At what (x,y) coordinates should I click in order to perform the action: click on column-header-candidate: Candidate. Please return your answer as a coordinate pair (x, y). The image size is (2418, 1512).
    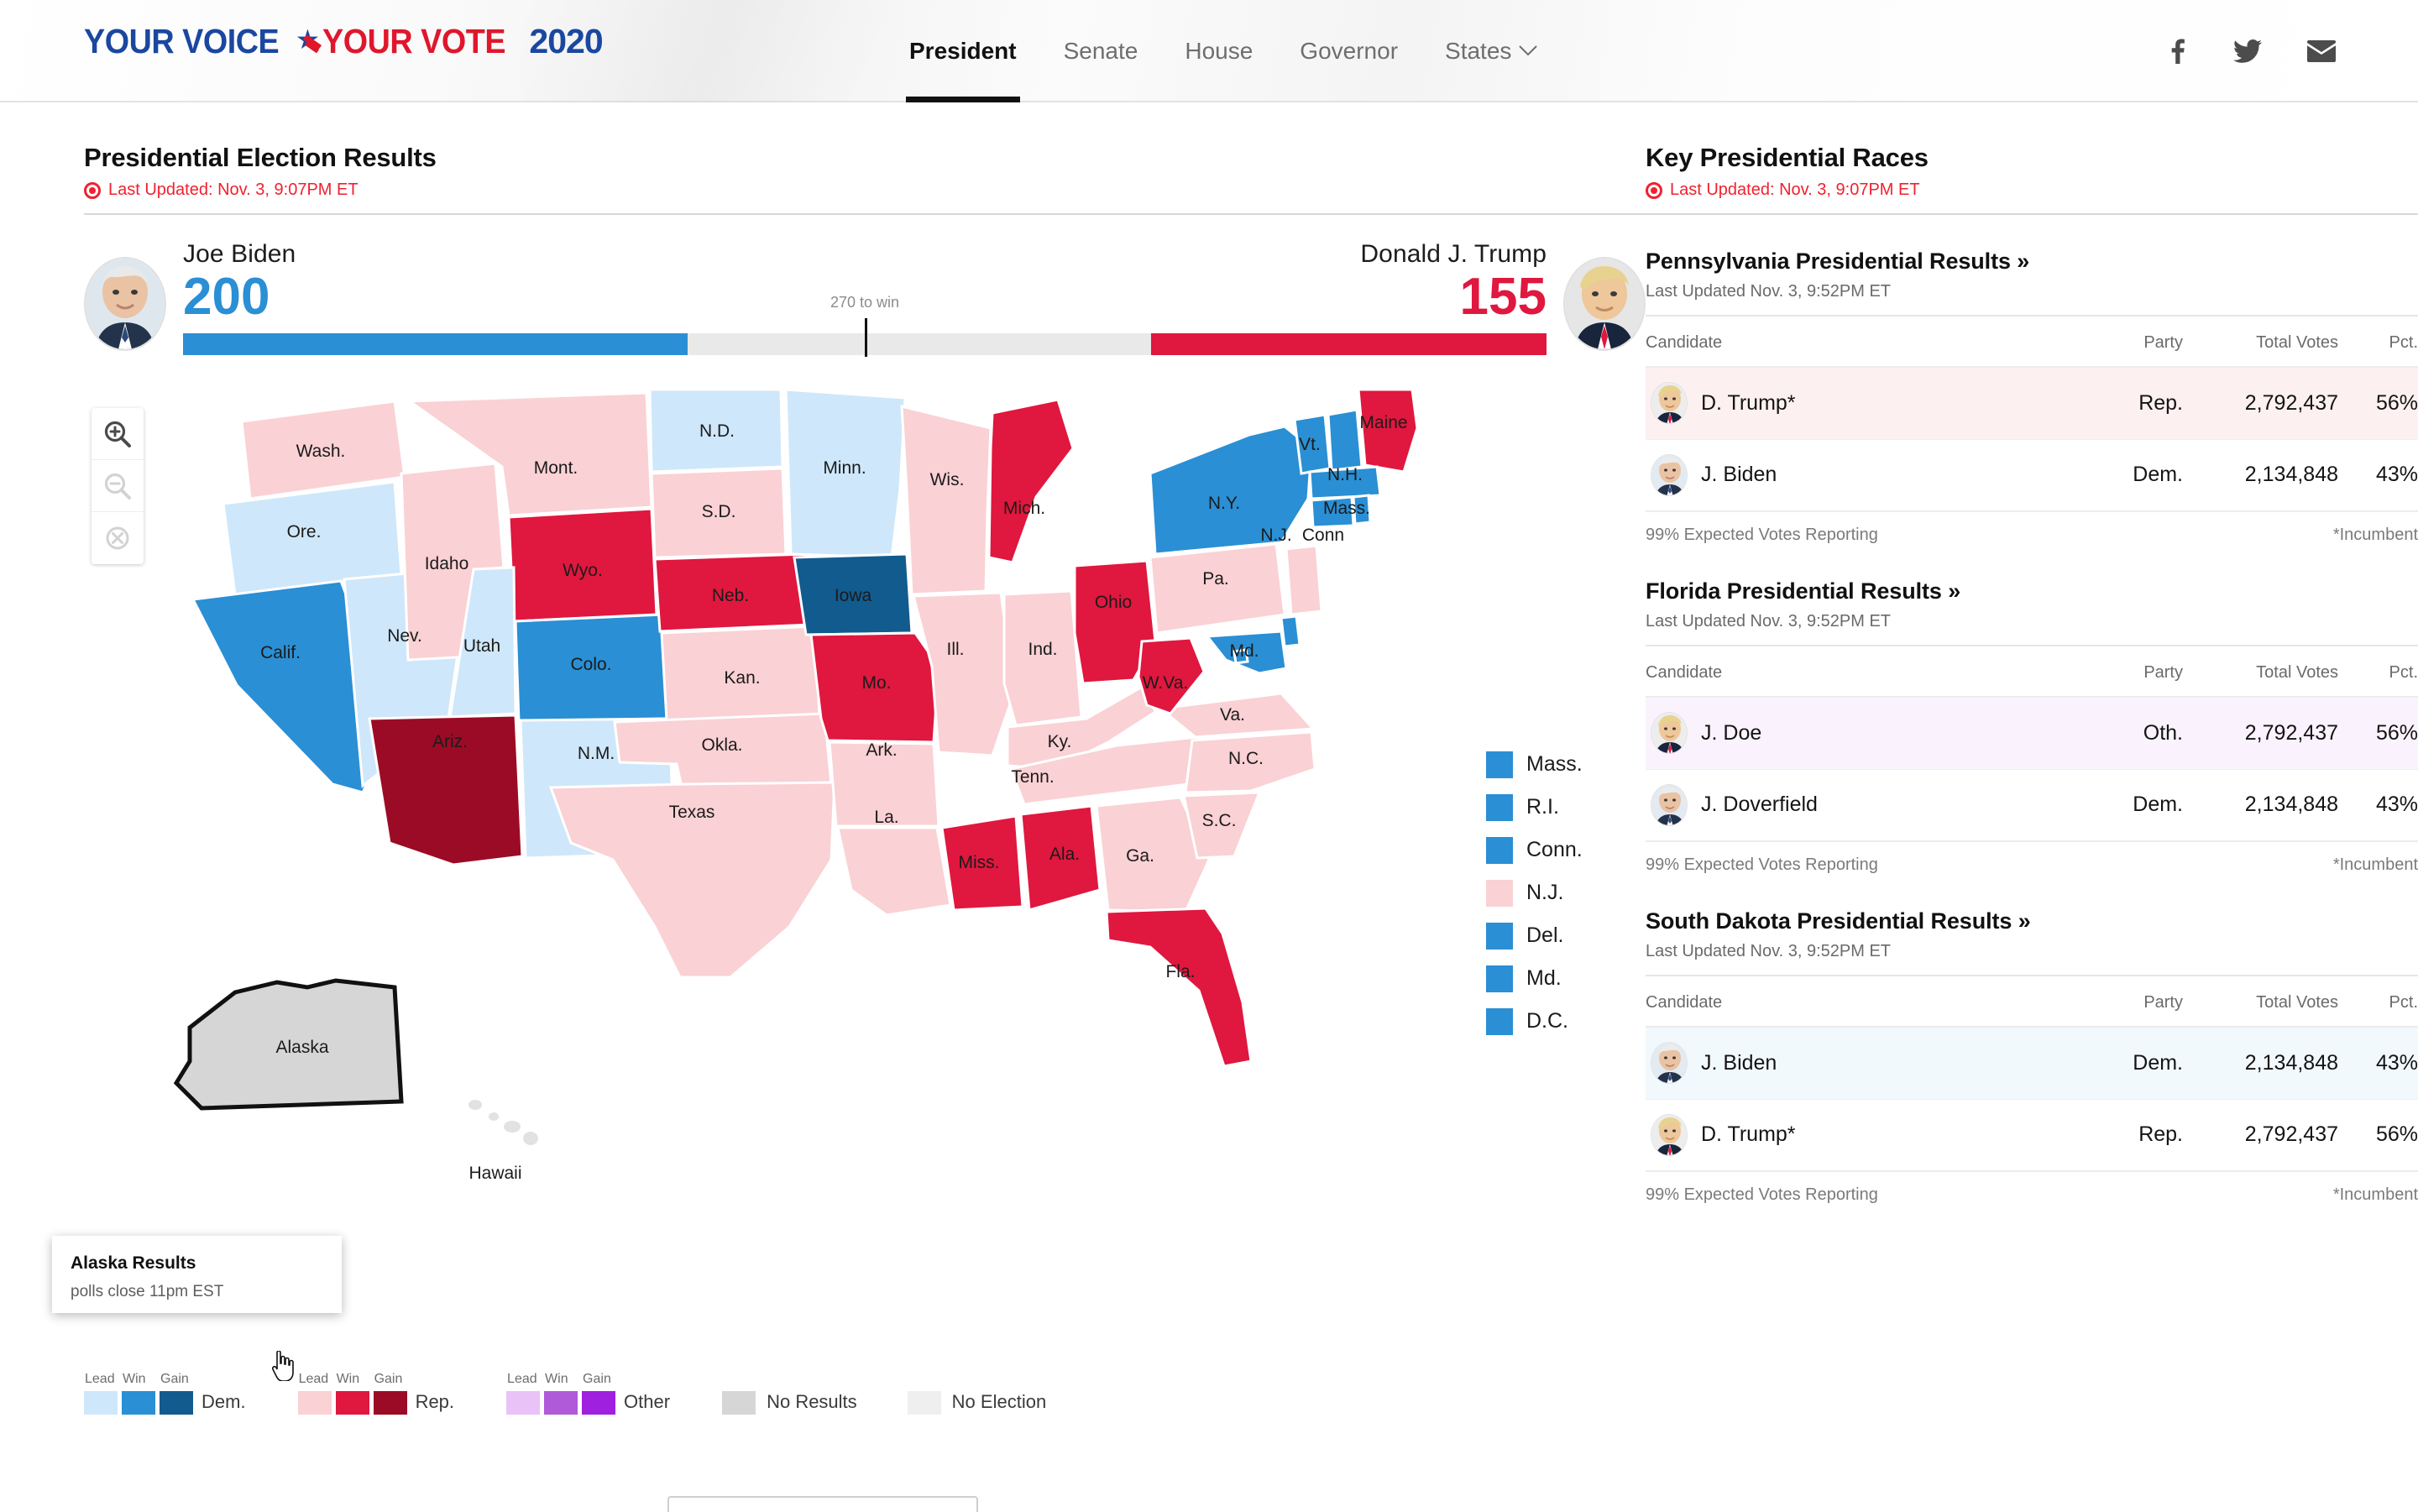
    Looking at the image, I should click on (1868, 672).